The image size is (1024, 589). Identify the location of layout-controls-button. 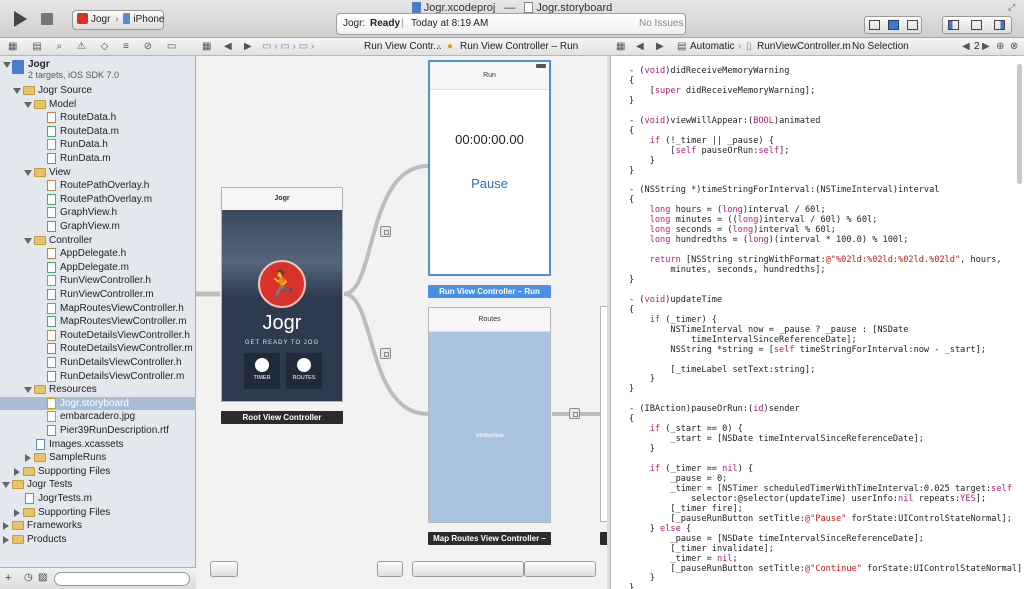
(468, 569).